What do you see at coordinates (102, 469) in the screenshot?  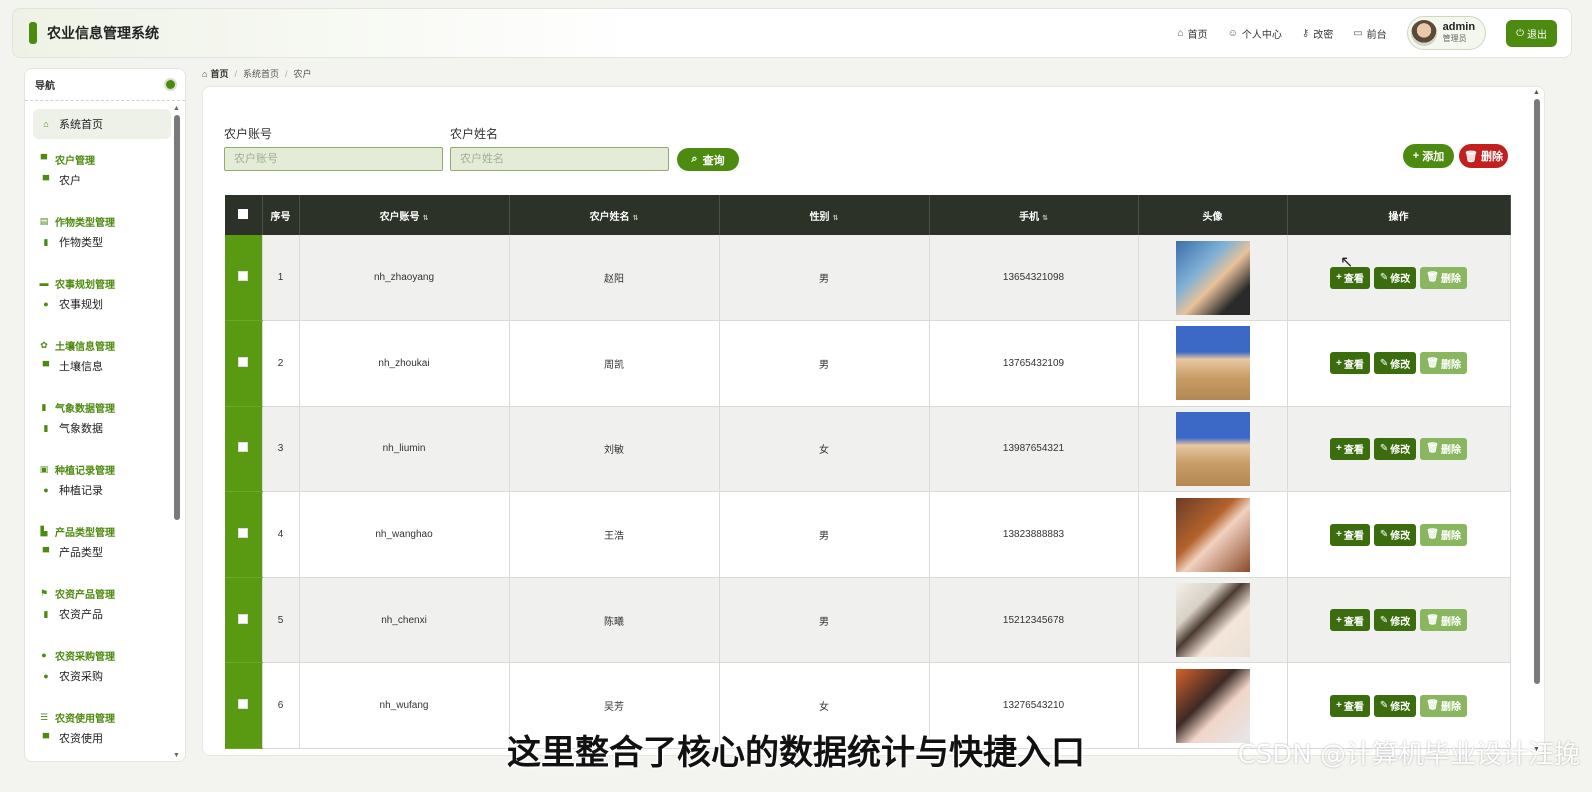 I see `sidebar-group-planting: ▣ 种植记录管理` at bounding box center [102, 469].